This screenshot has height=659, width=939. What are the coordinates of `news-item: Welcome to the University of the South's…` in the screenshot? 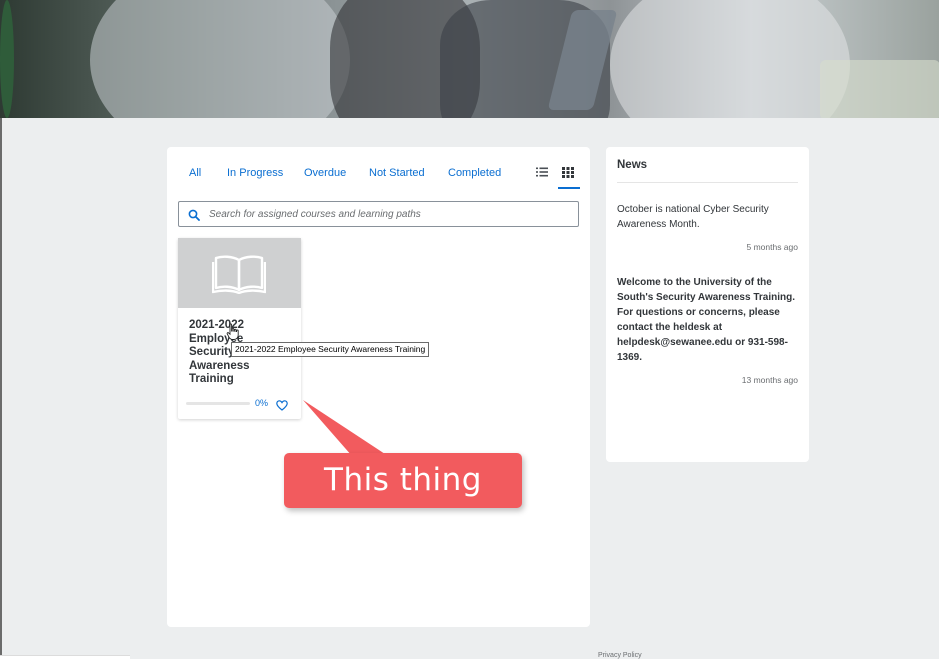 It's located at (710, 320).